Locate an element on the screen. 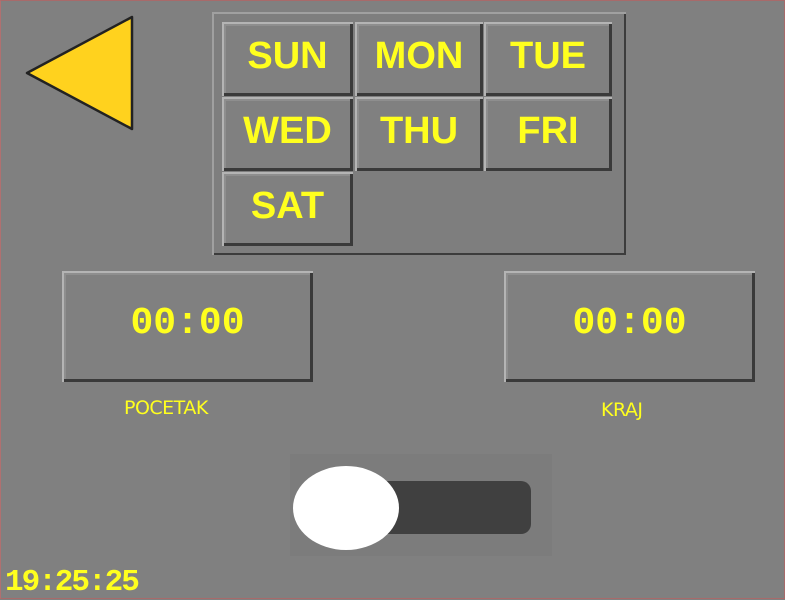  back-button is located at coordinates (81, 74).